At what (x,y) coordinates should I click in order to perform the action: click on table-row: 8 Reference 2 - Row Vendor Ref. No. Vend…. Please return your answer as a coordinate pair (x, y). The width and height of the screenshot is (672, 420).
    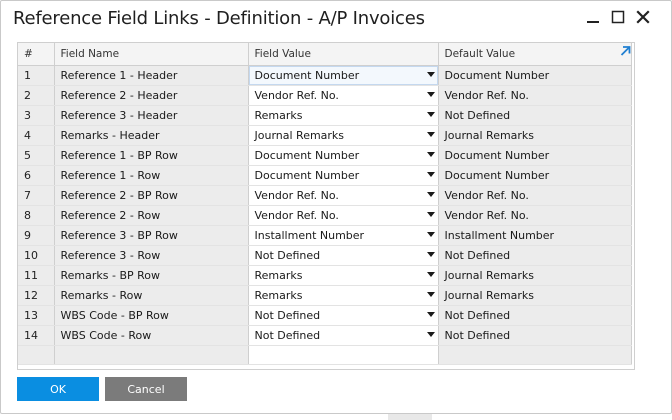
    Looking at the image, I should click on (325, 215).